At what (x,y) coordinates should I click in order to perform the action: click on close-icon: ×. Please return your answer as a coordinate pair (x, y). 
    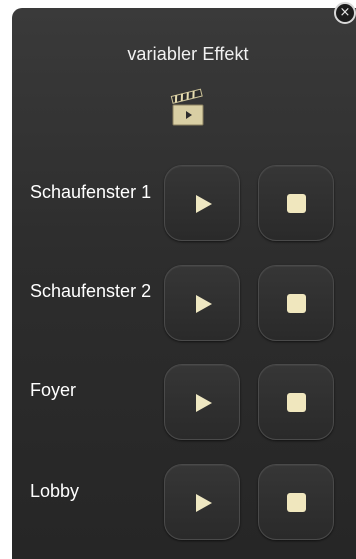
    Looking at the image, I should click on (345, 13).